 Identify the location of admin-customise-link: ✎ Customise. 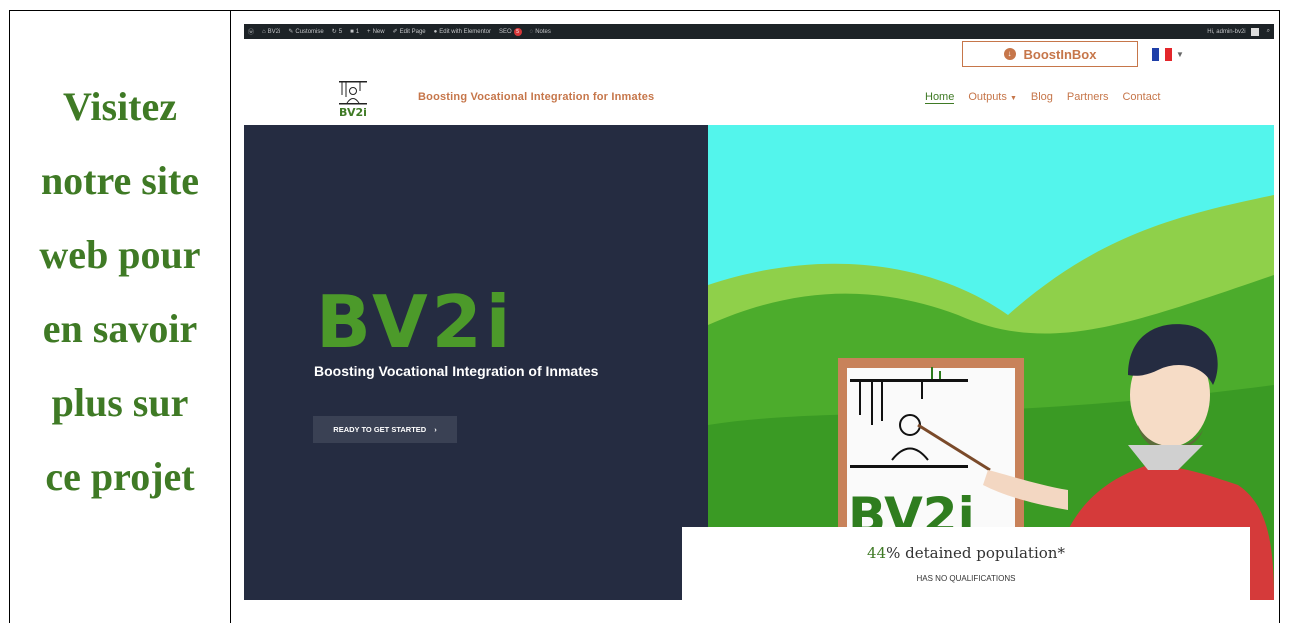
(306, 32).